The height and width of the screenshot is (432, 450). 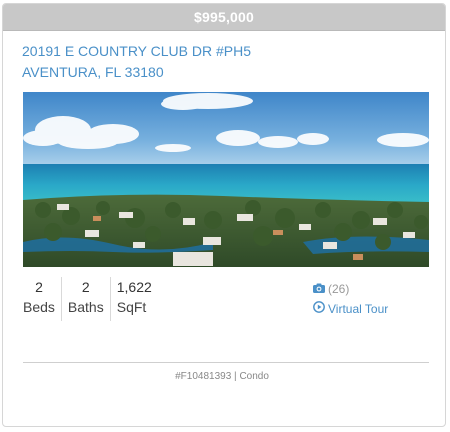 What do you see at coordinates (39, 287) in the screenshot?
I see `beds-value: 2` at bounding box center [39, 287].